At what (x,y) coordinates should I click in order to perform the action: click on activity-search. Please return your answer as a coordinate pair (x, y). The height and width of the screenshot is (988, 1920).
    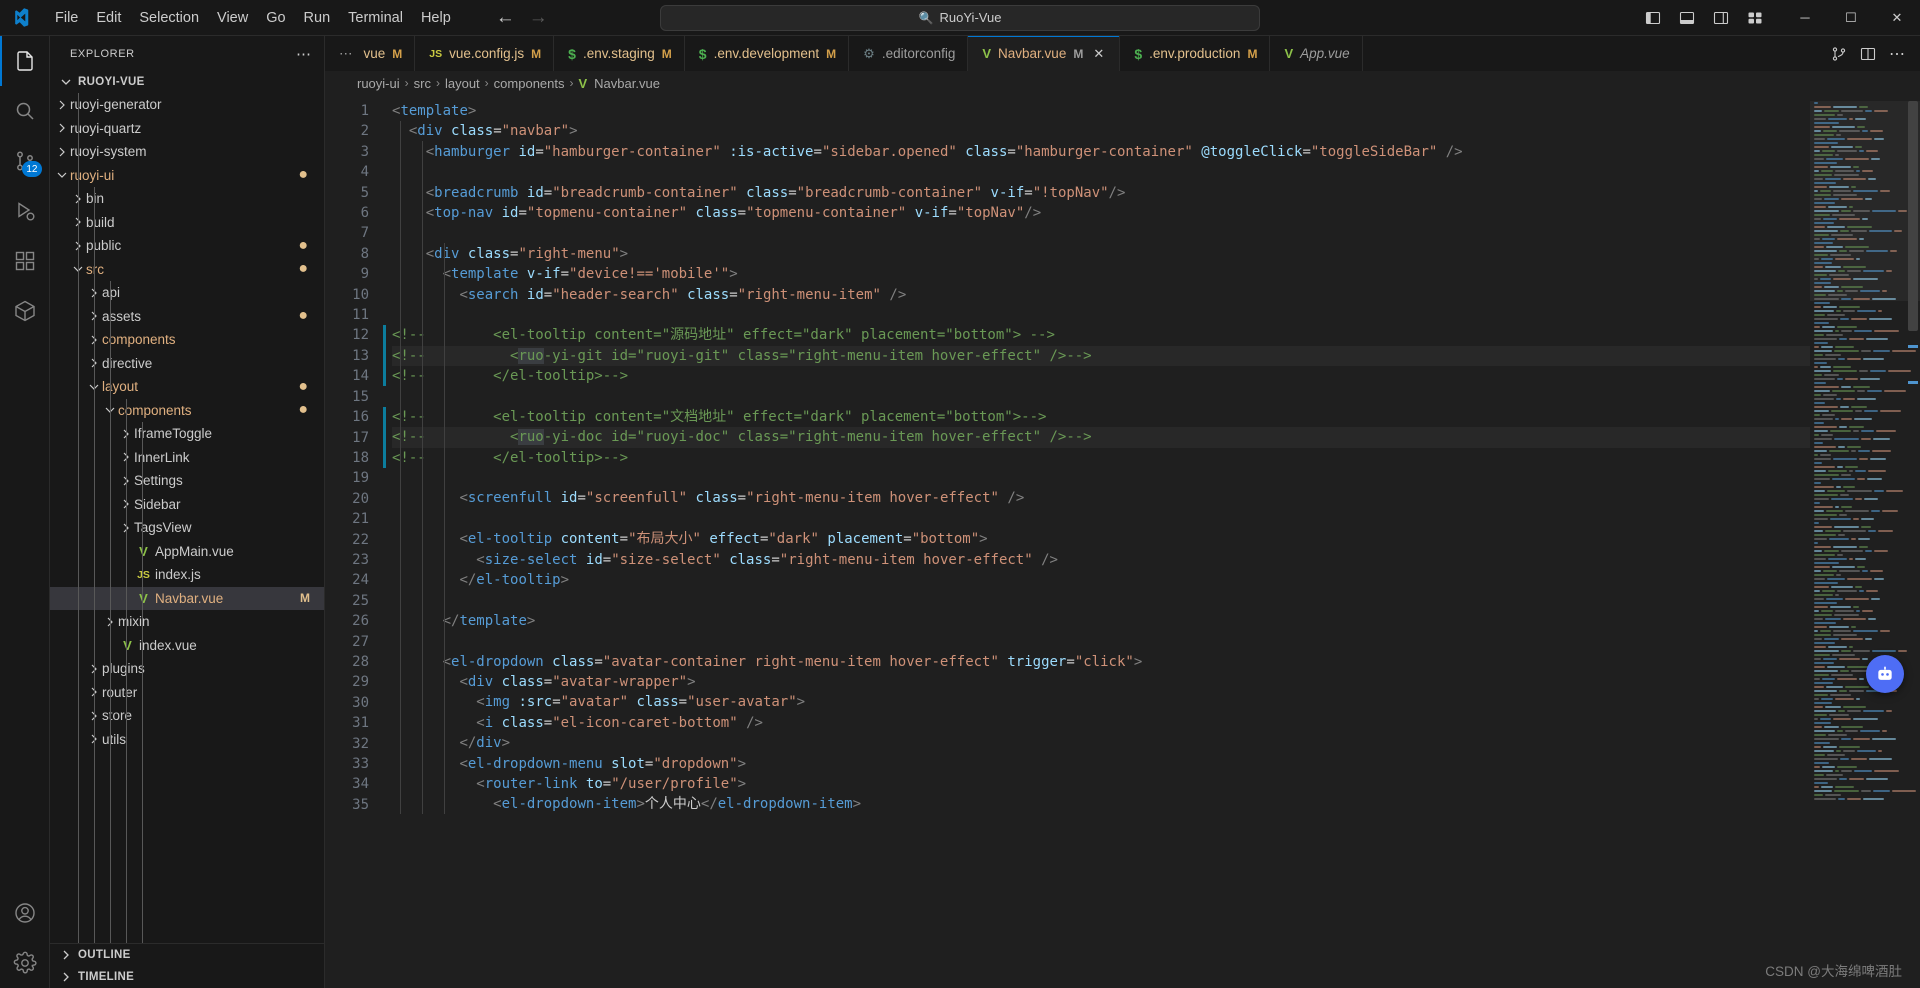
    Looking at the image, I should click on (25, 111).